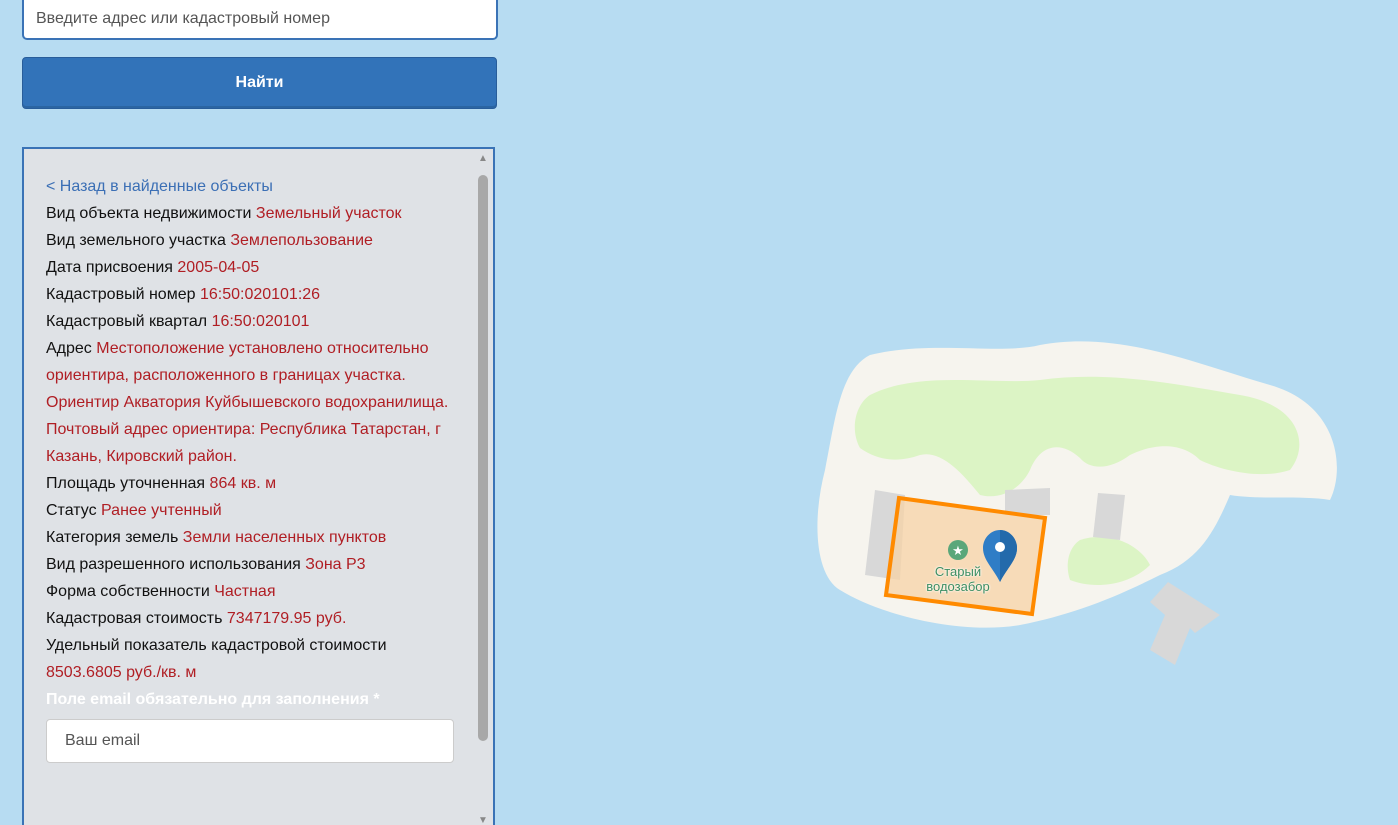 This screenshot has width=1398, height=825. Describe the element at coordinates (213, 699) in the screenshot. I see `email-required-notice: Поле email обязательно для заполнения *` at that location.